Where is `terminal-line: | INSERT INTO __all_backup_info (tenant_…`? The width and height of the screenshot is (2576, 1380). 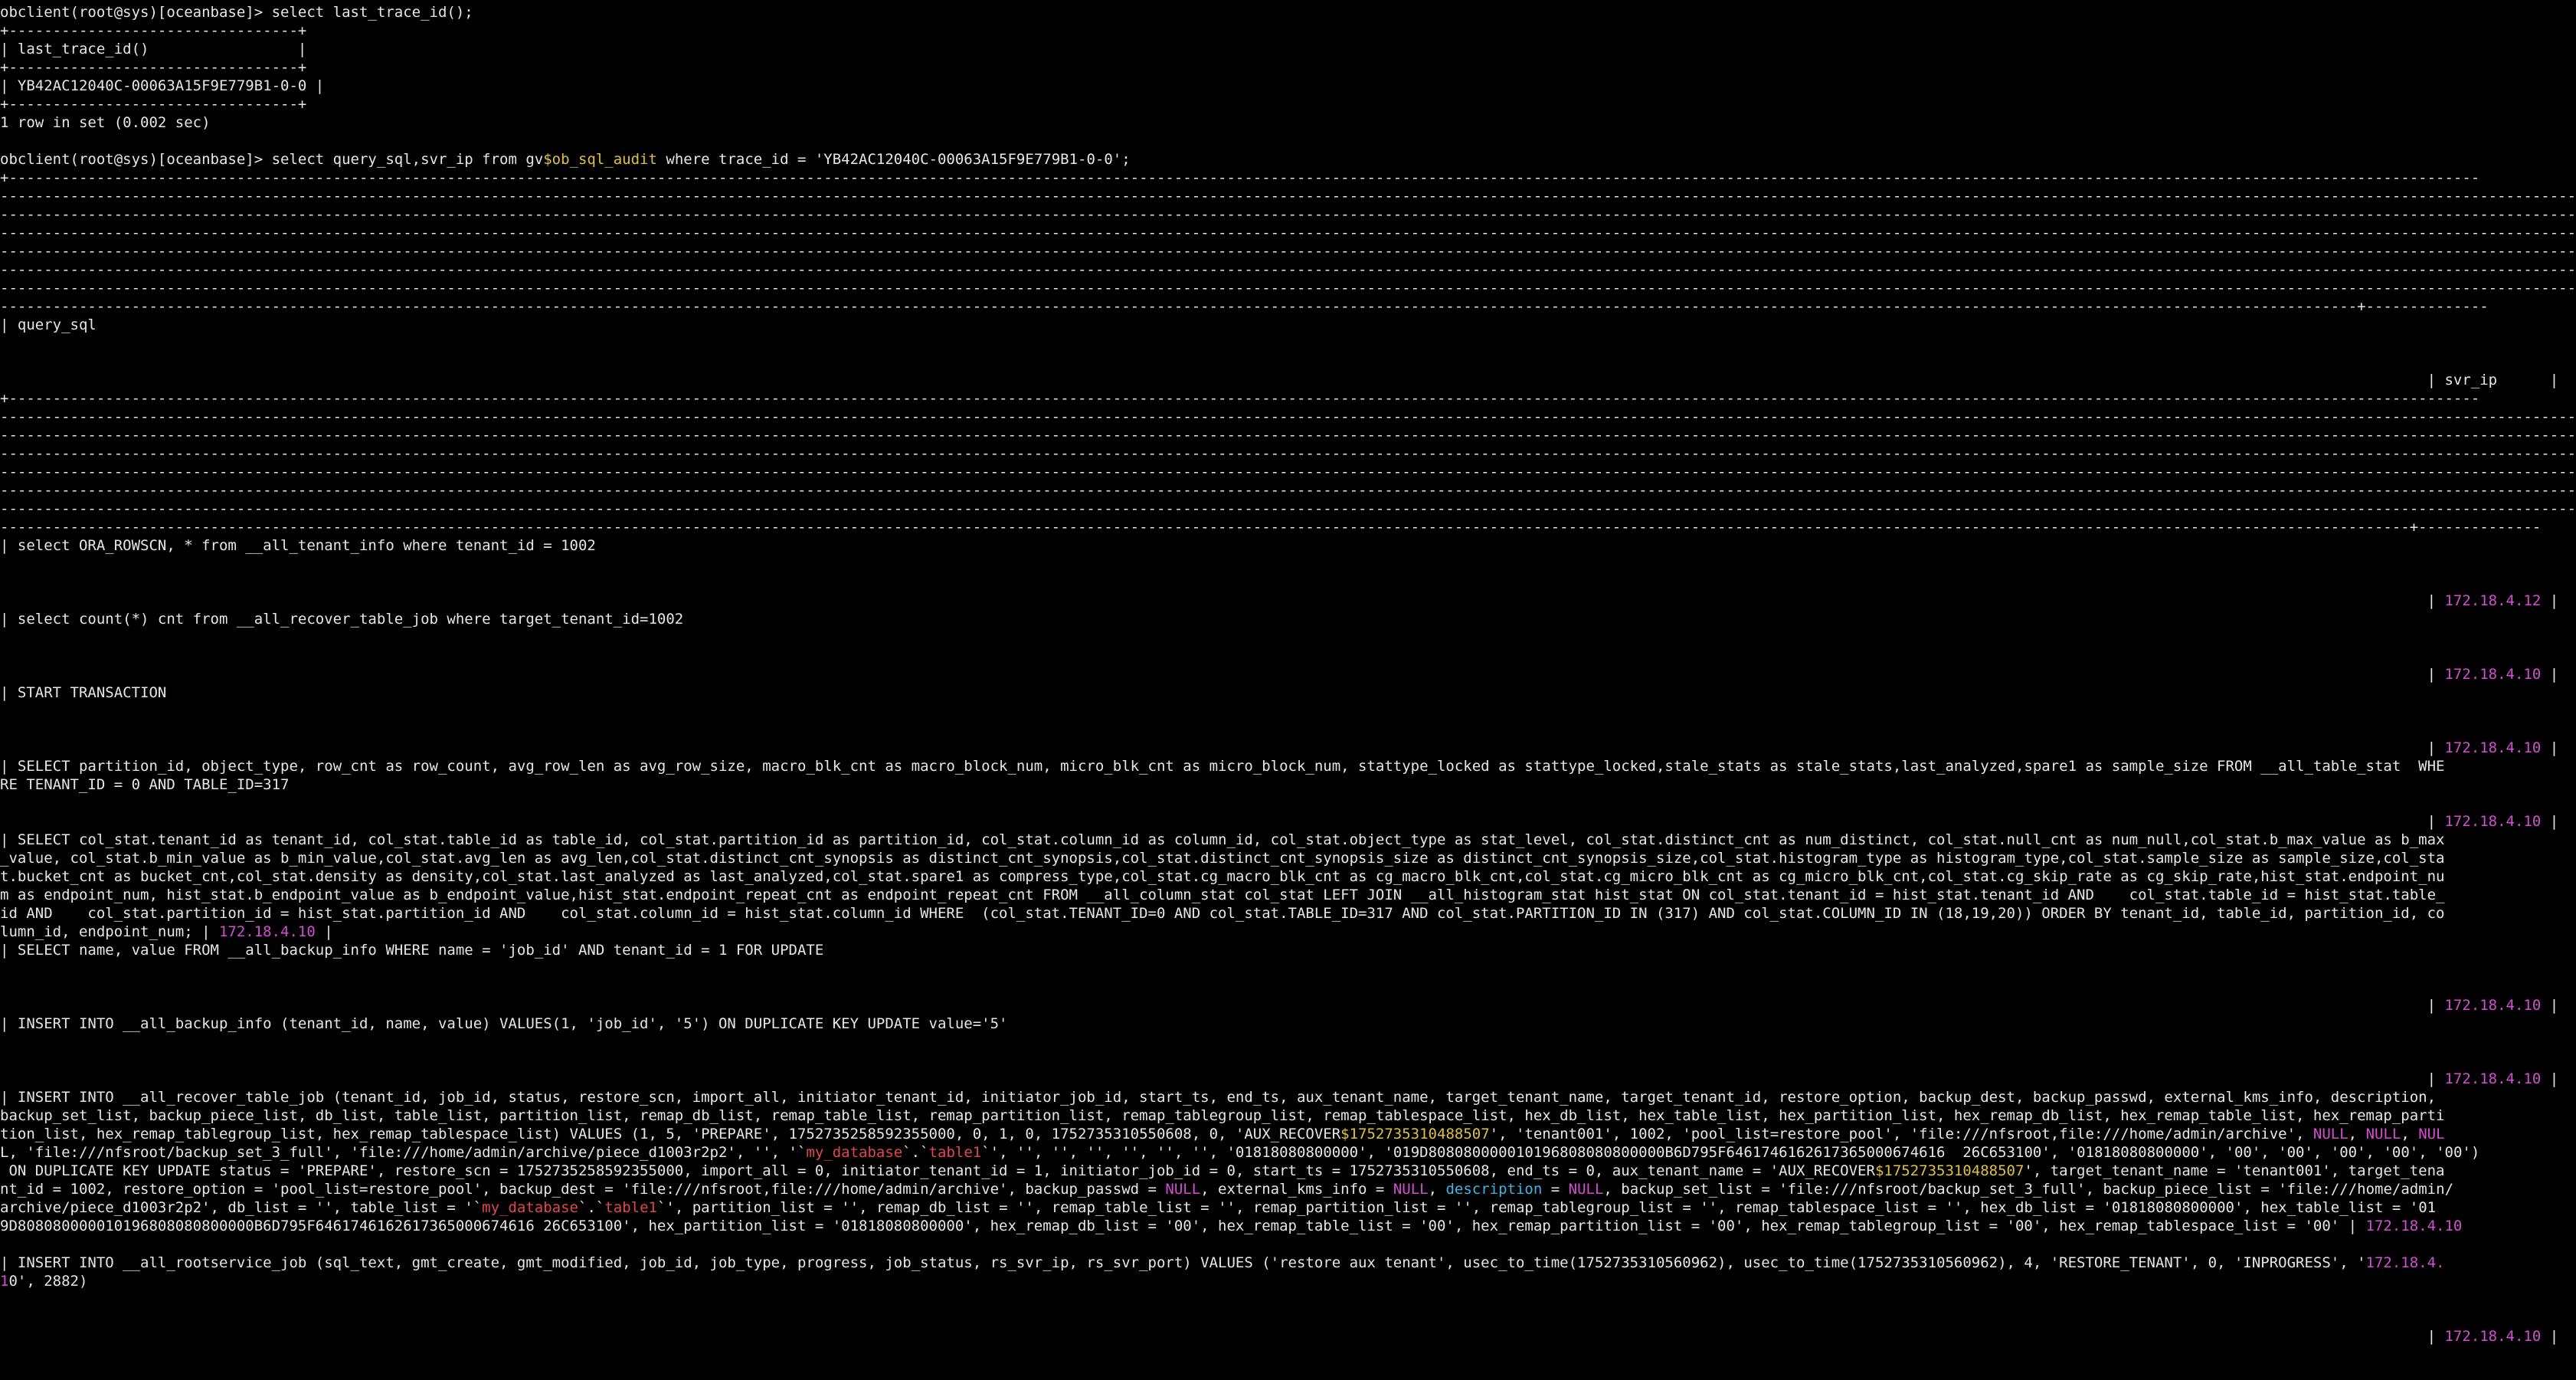
terminal-line: | INSERT INTO __all_backup_info (tenant_… is located at coordinates (503, 1024).